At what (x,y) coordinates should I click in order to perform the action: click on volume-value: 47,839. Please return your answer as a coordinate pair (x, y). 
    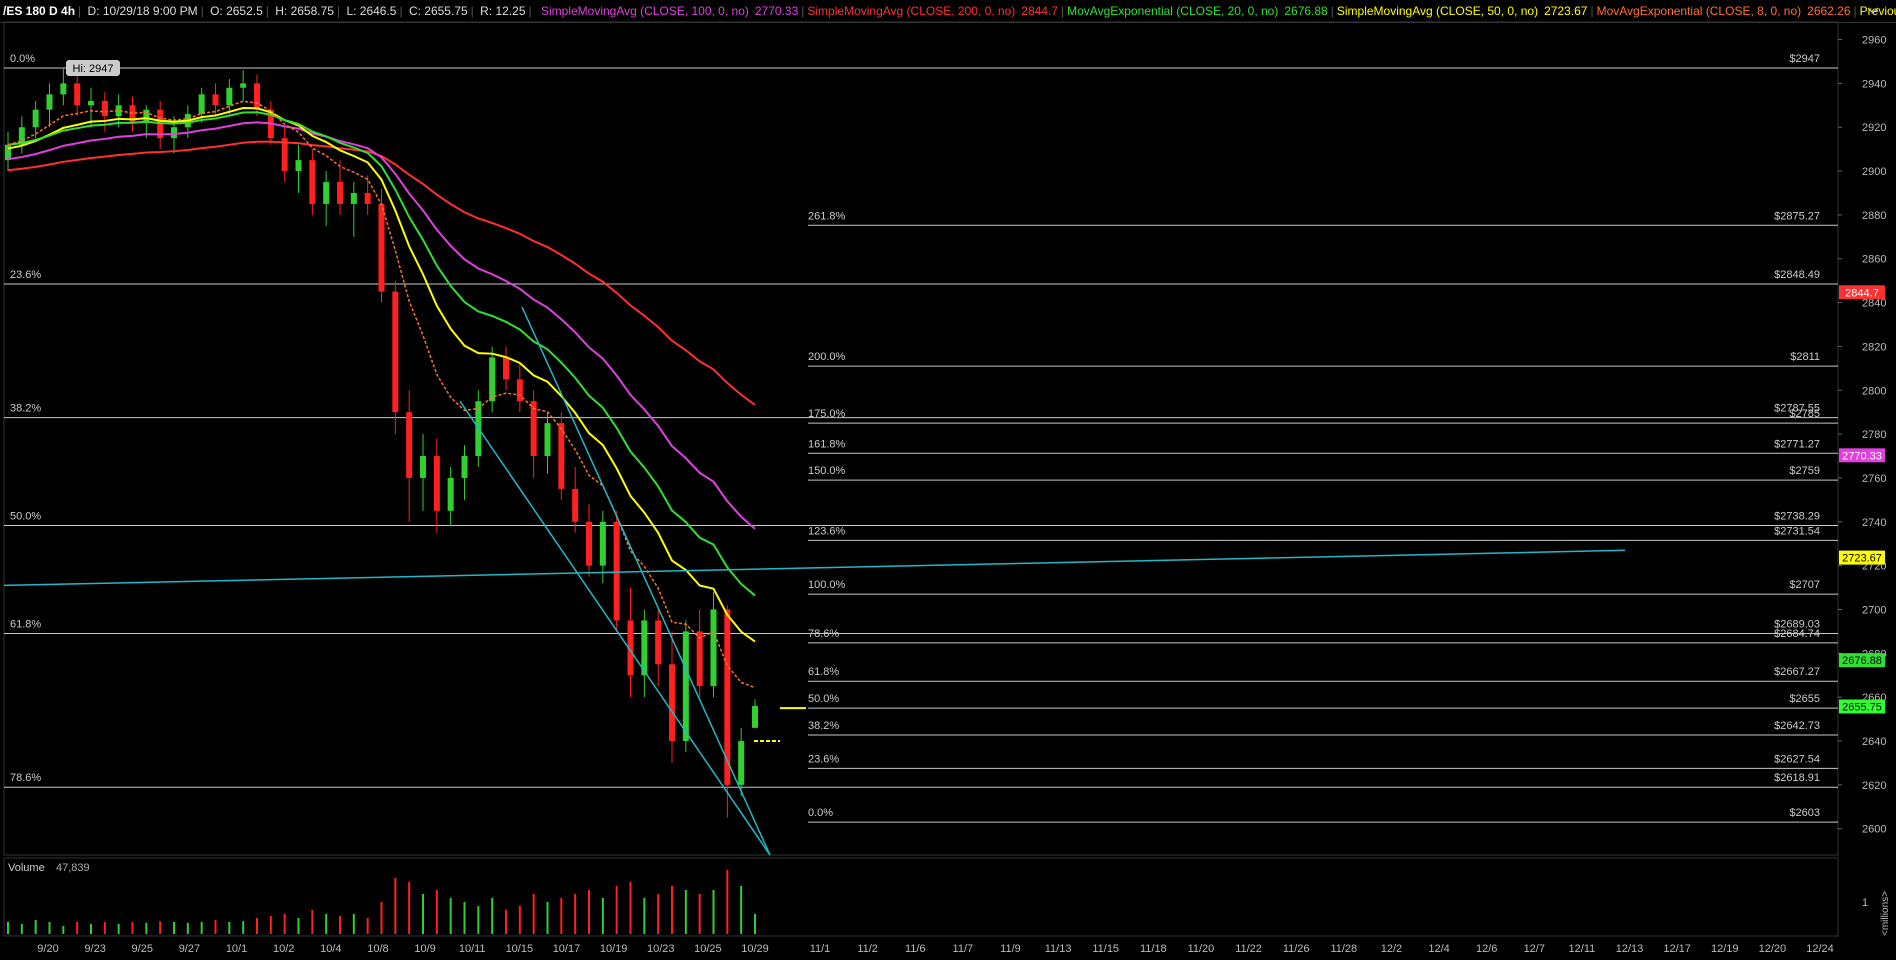
    Looking at the image, I should click on (73, 868).